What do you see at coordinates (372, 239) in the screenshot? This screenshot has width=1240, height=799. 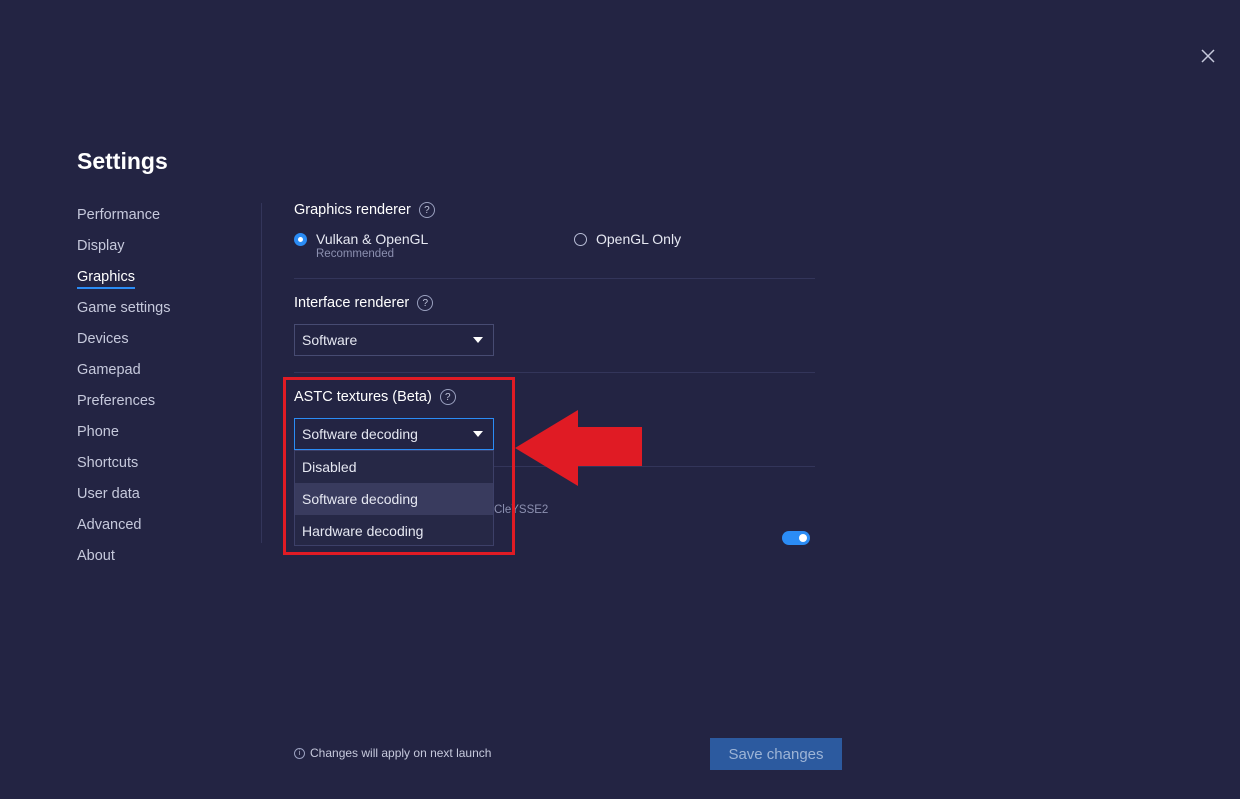 I see `radio-vulkan-opengl-label: Vulkan & OpenGL` at bounding box center [372, 239].